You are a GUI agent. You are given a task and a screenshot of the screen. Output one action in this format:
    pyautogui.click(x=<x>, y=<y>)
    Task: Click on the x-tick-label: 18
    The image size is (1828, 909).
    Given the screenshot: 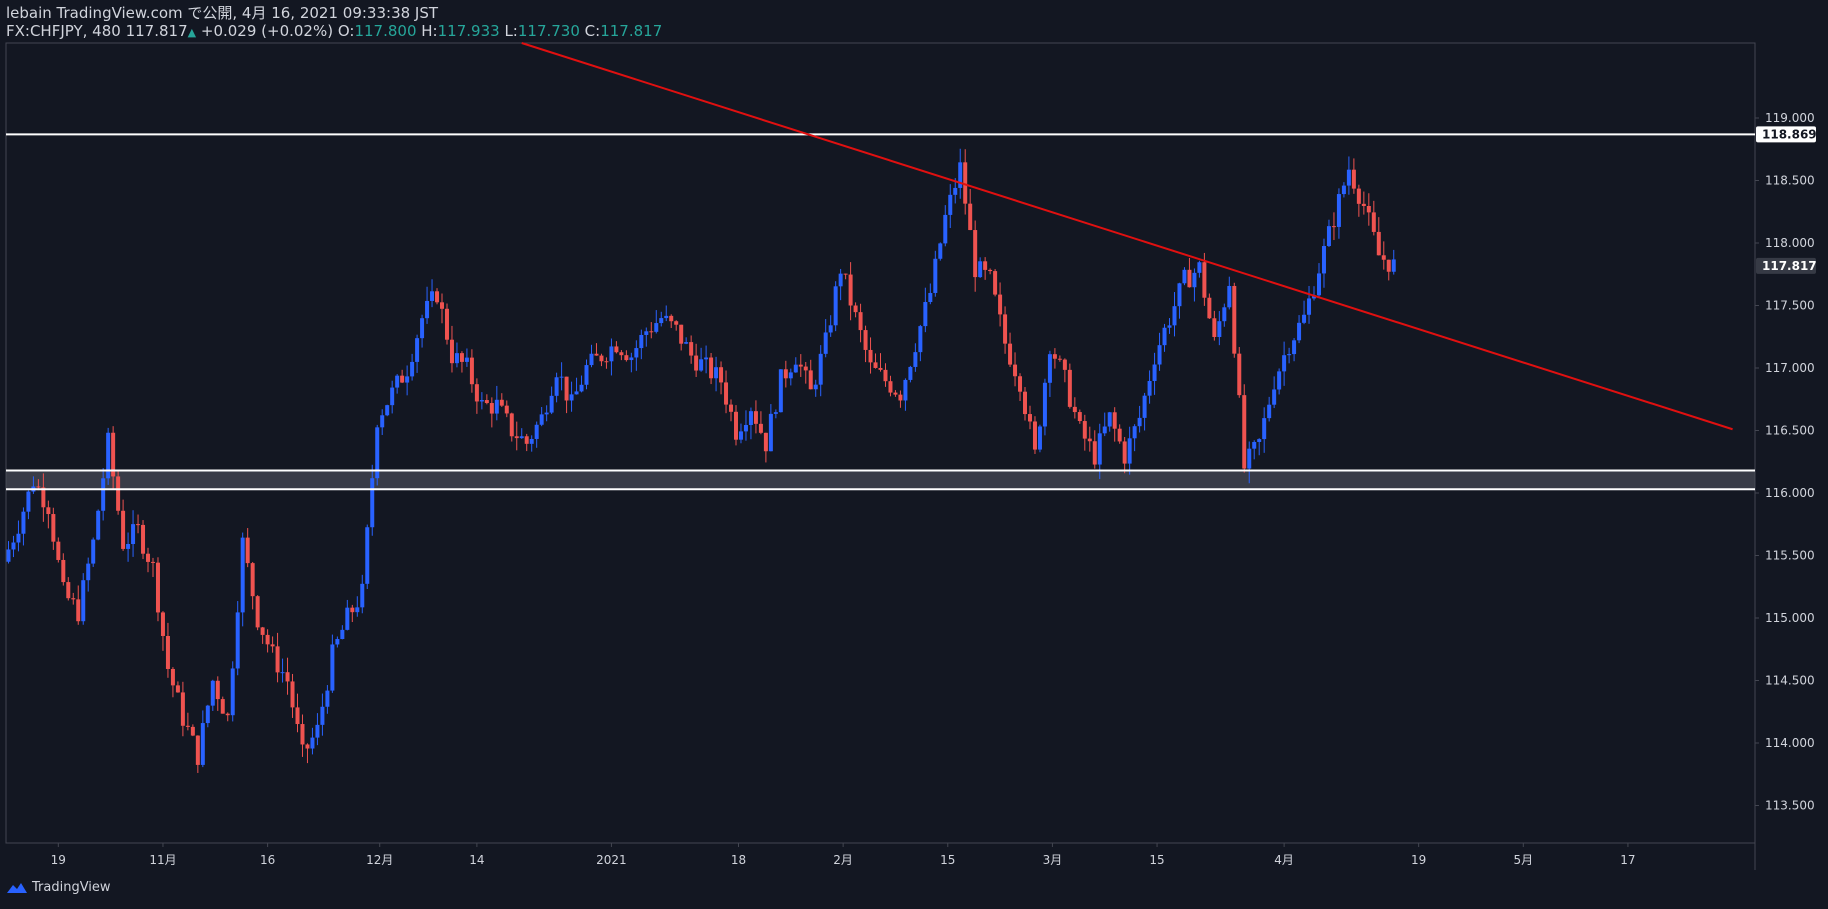 What is the action you would take?
    pyautogui.click(x=738, y=860)
    